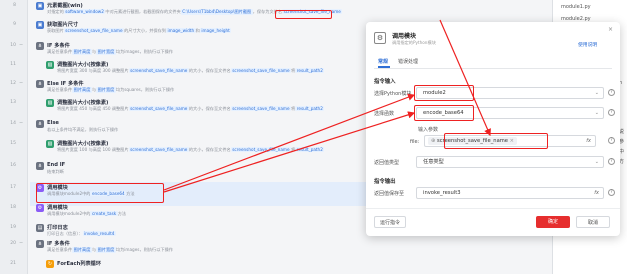  I want to click on dialog-subtitle: 调用指定的Python模块, so click(414, 42).